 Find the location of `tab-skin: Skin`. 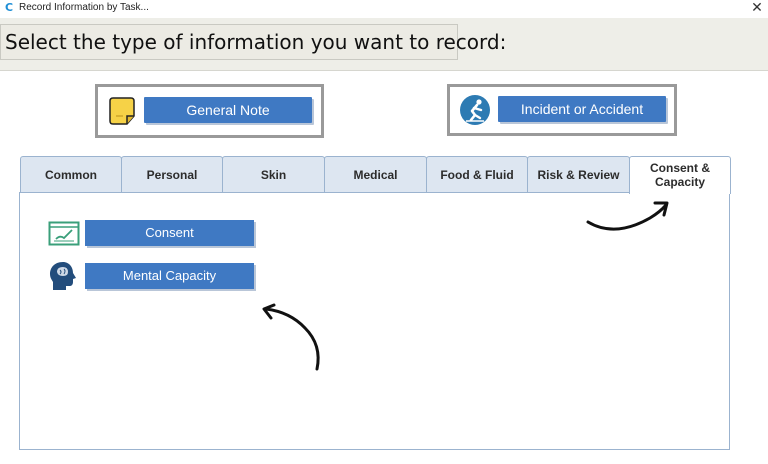

tab-skin: Skin is located at coordinates (273, 174).